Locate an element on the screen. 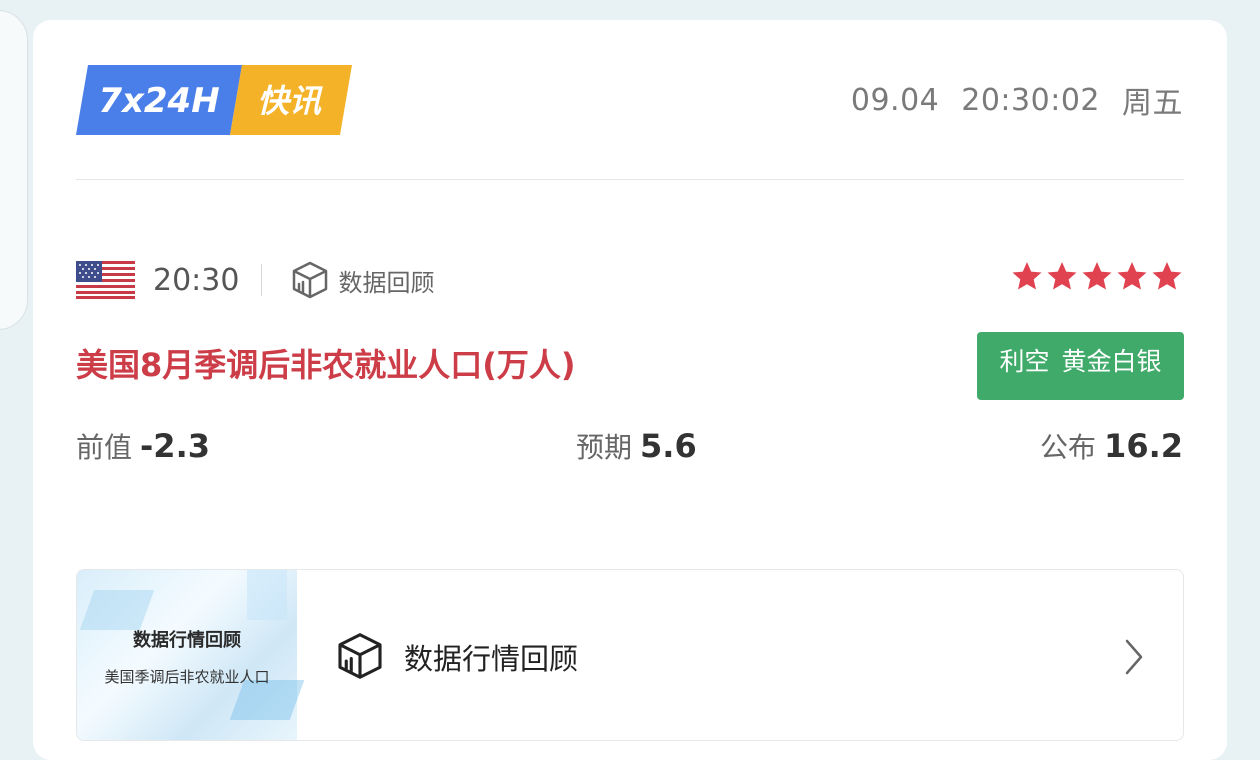 This screenshot has height=760, width=1260. event-time: 20:30 is located at coordinates (196, 280).